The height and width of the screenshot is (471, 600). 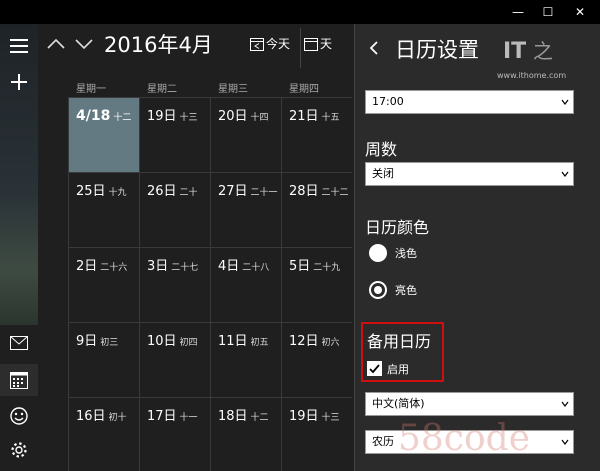 I want to click on chevron-up-icon, so click(x=56, y=43).